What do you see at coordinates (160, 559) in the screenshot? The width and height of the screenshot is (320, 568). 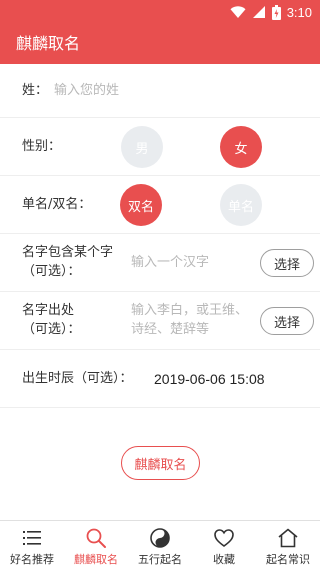 I see `nav-label-five-elements: 五行起名` at bounding box center [160, 559].